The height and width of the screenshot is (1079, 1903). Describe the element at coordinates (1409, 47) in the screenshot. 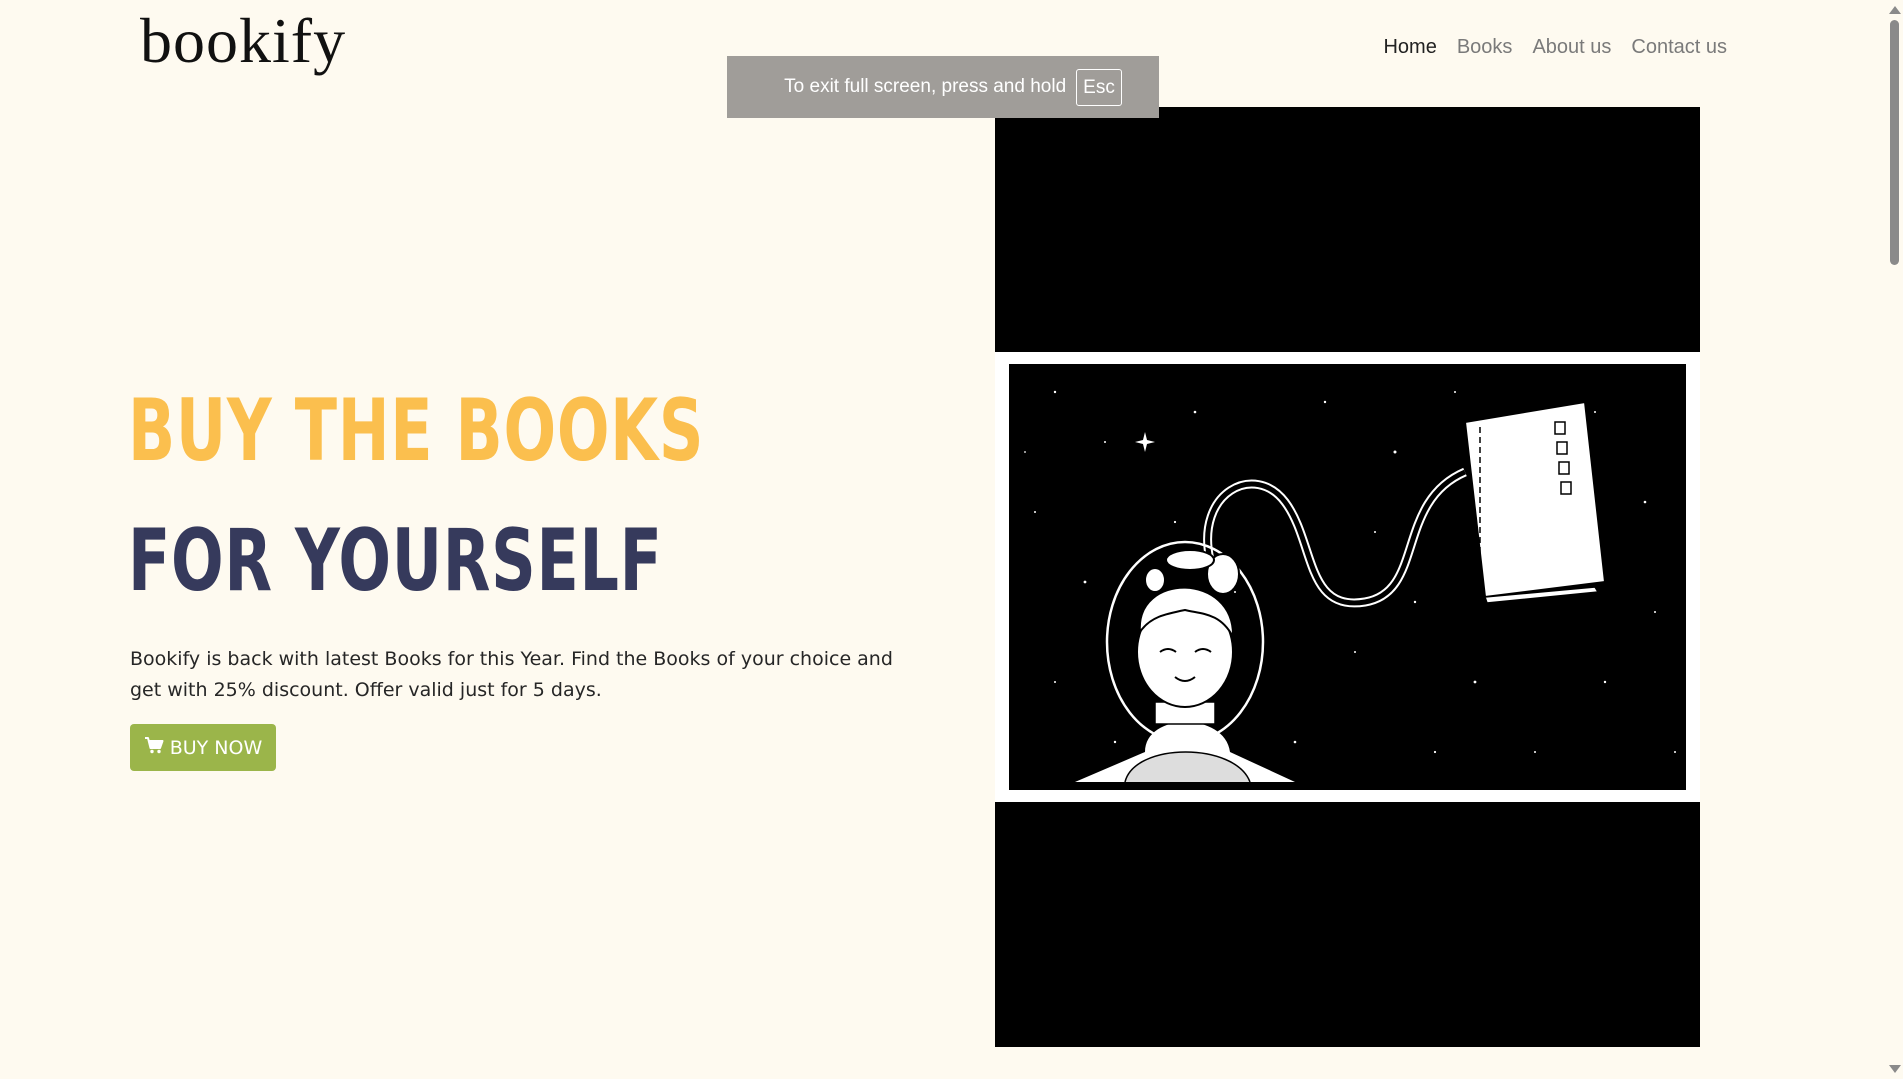

I see `nav-item-home: Home` at that location.